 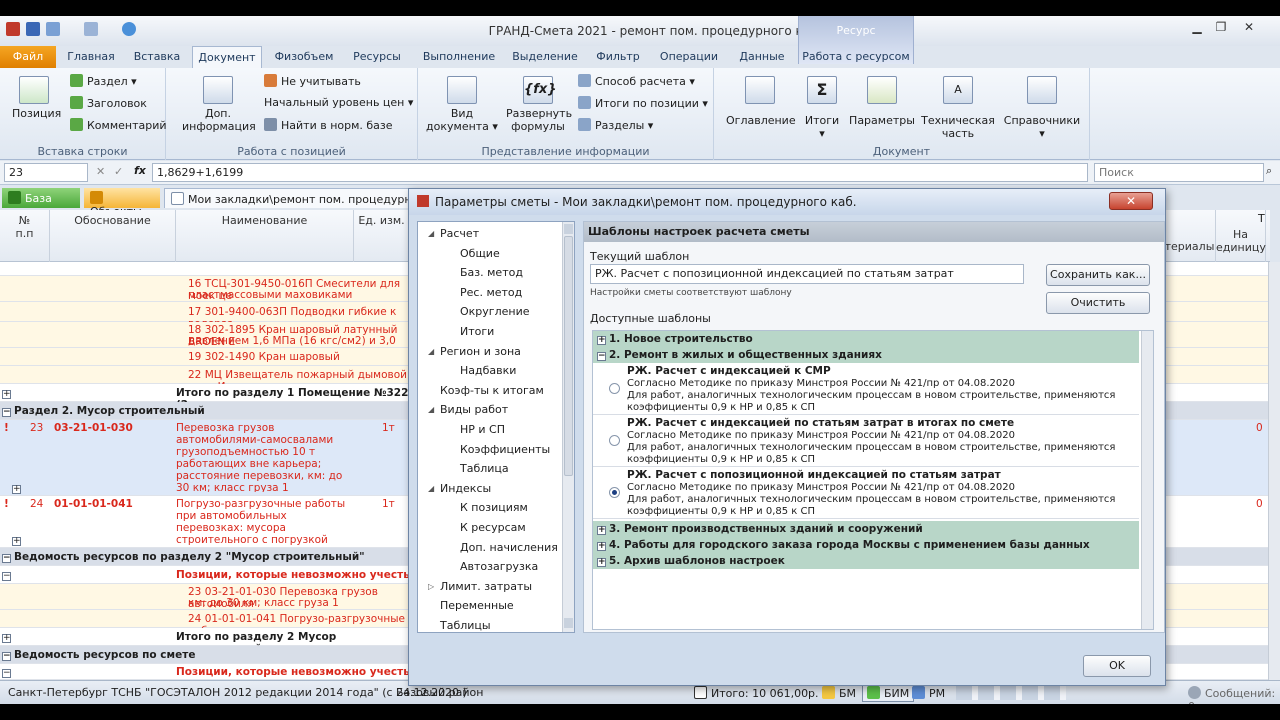 What do you see at coordinates (689, 57) in the screenshot?
I see `tab-operations: Операции` at bounding box center [689, 57].